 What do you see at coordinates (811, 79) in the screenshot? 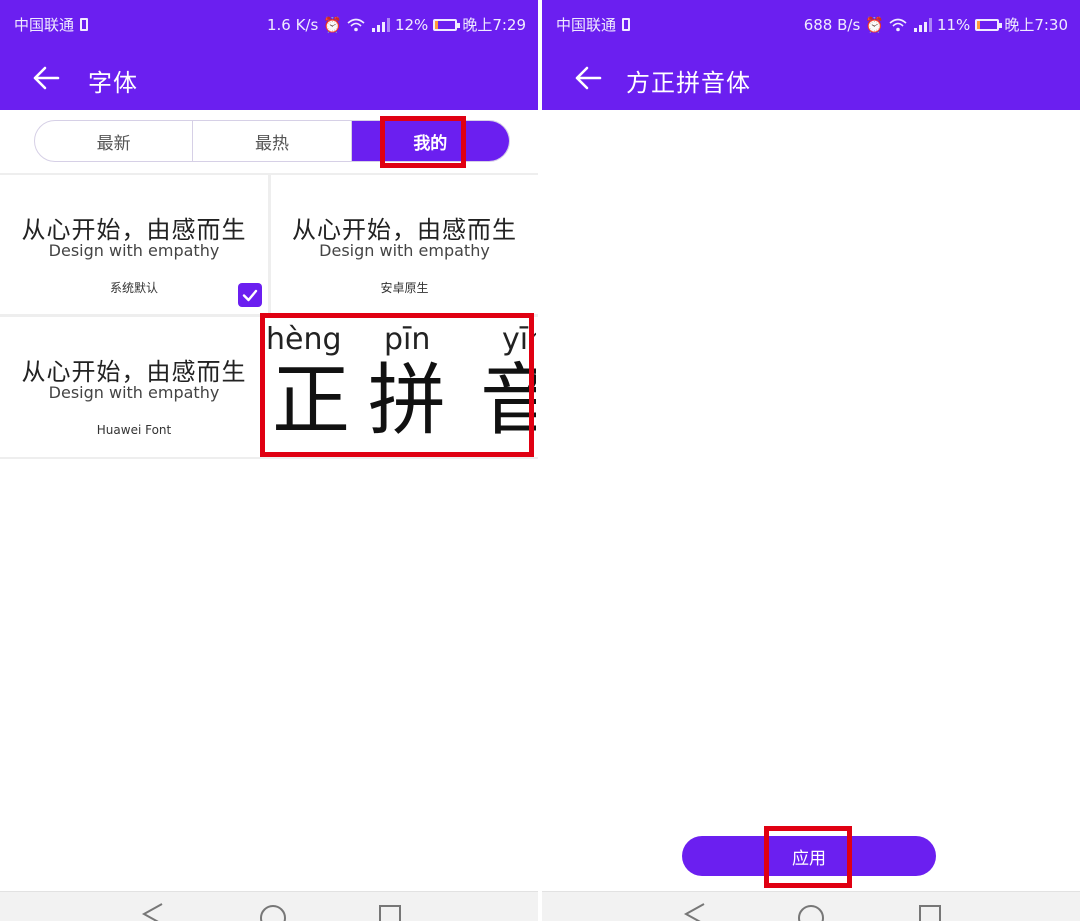
I see `app-bar: 方正拼音体` at bounding box center [811, 79].